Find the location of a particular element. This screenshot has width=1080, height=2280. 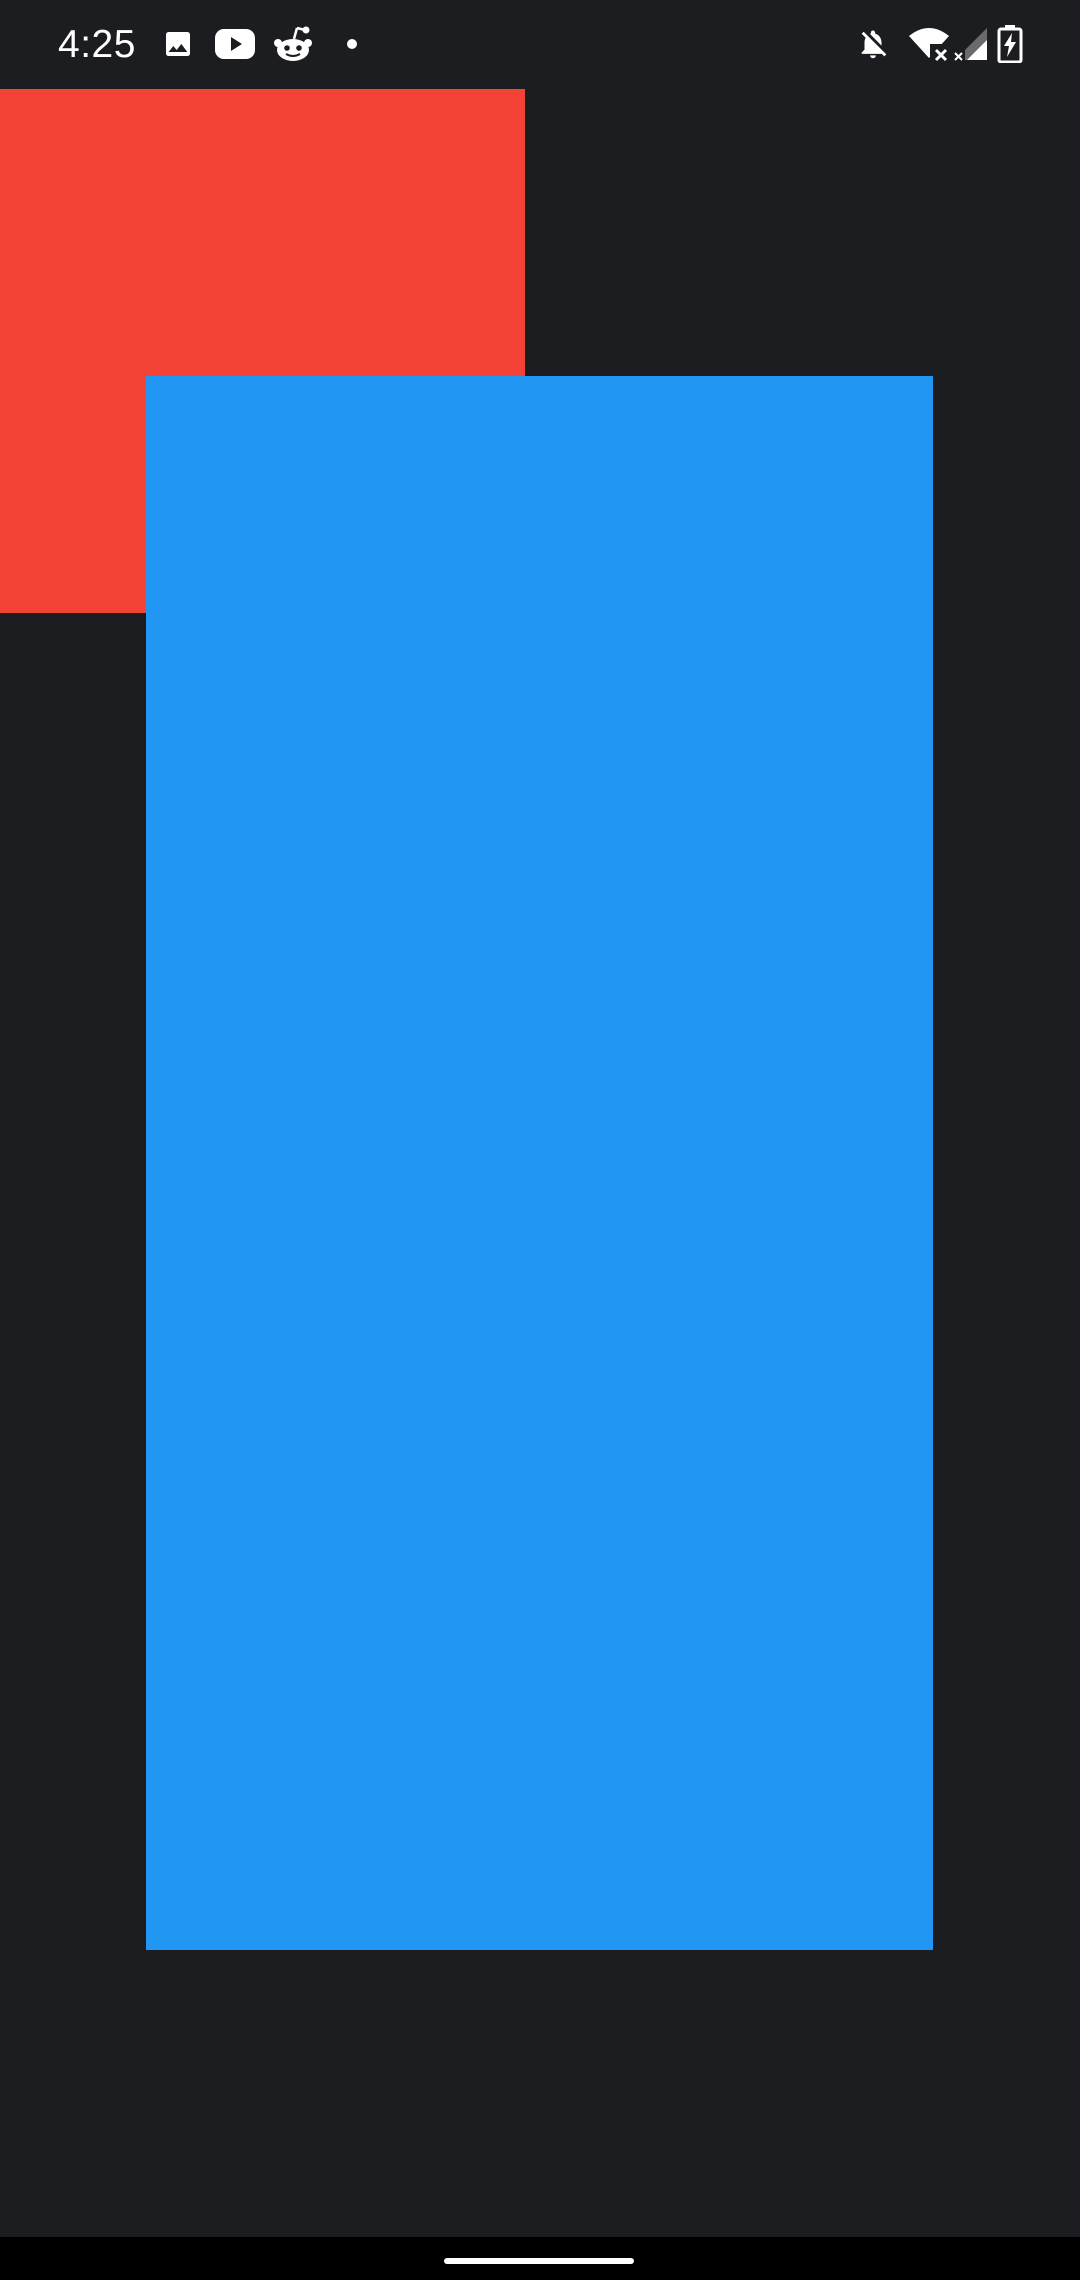

image-icon is located at coordinates (178, 44).